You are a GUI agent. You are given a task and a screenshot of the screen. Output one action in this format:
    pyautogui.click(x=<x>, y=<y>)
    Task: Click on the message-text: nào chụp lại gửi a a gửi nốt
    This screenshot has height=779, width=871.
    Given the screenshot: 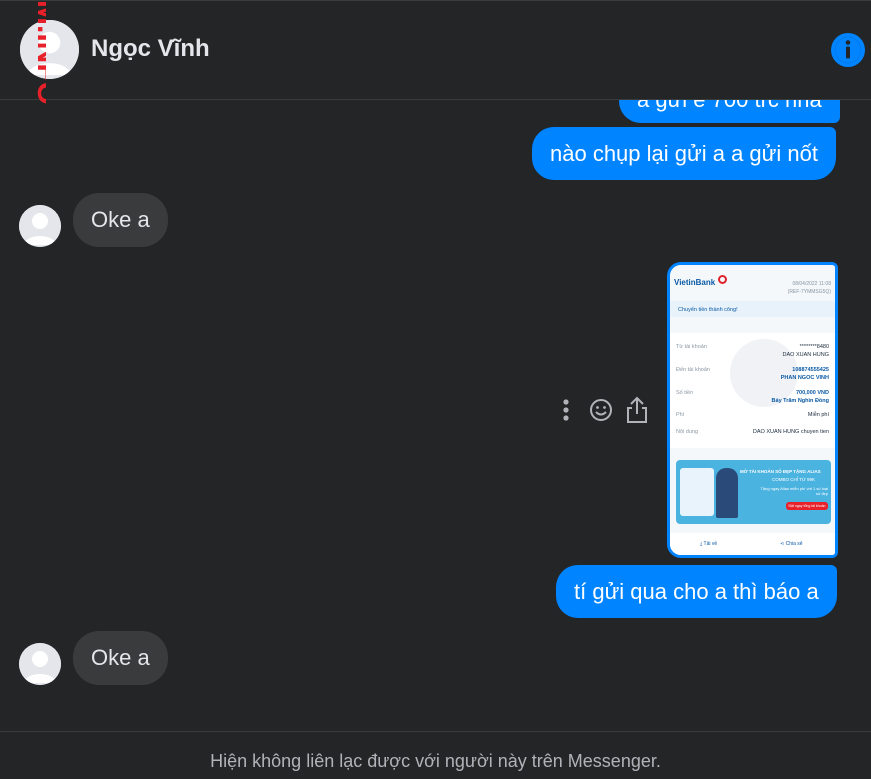 What is the action you would take?
    pyautogui.click(x=684, y=153)
    